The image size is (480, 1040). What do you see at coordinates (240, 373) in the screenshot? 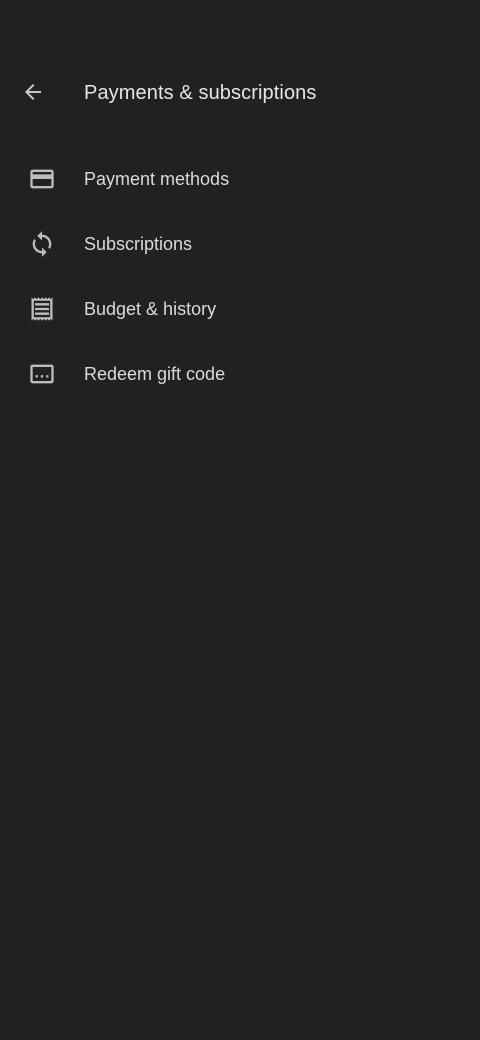
I see `menu-item-redeem-gift-code: Redeem gift code` at bounding box center [240, 373].